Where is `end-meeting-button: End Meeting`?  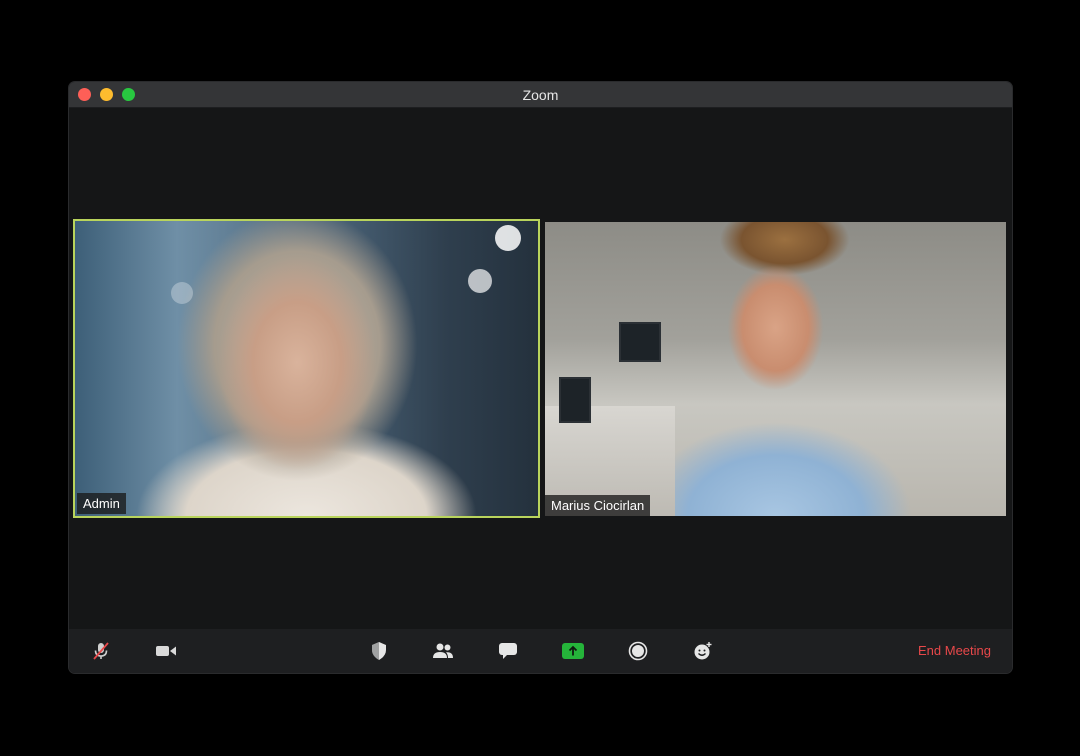 end-meeting-button: End Meeting is located at coordinates (954, 650).